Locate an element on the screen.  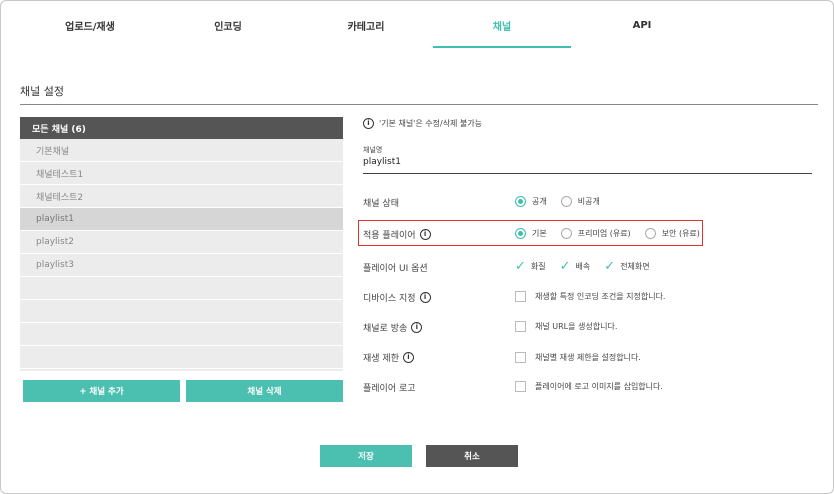
tab-channel: 채널 is located at coordinates (502, 25).